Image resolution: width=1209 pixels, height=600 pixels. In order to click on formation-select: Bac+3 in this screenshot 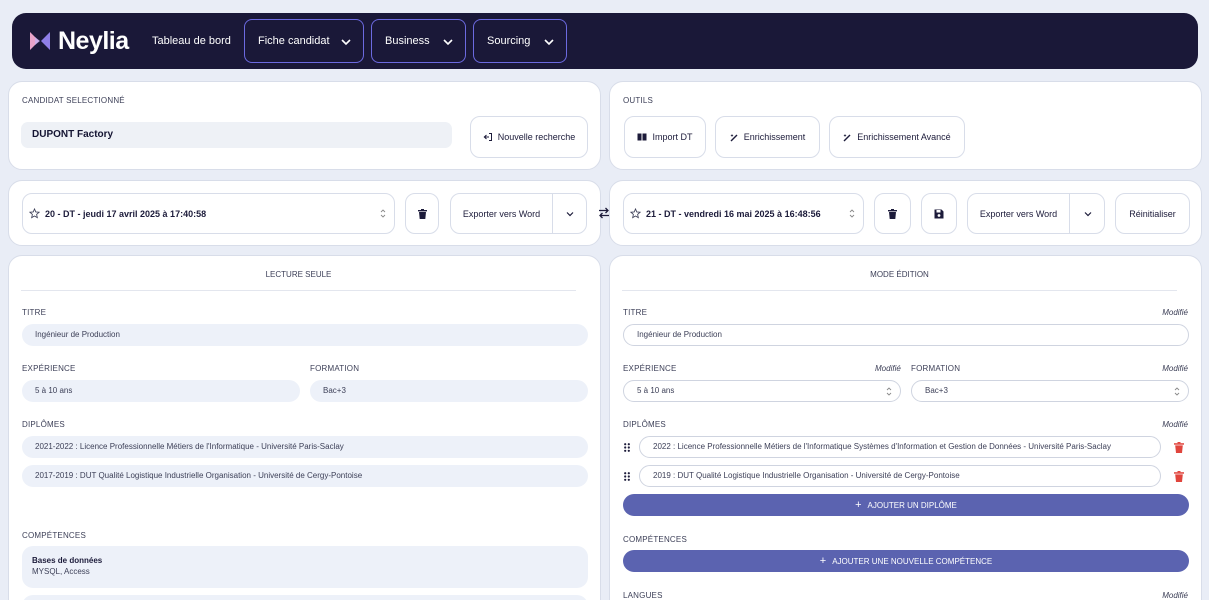, I will do `click(1050, 391)`.